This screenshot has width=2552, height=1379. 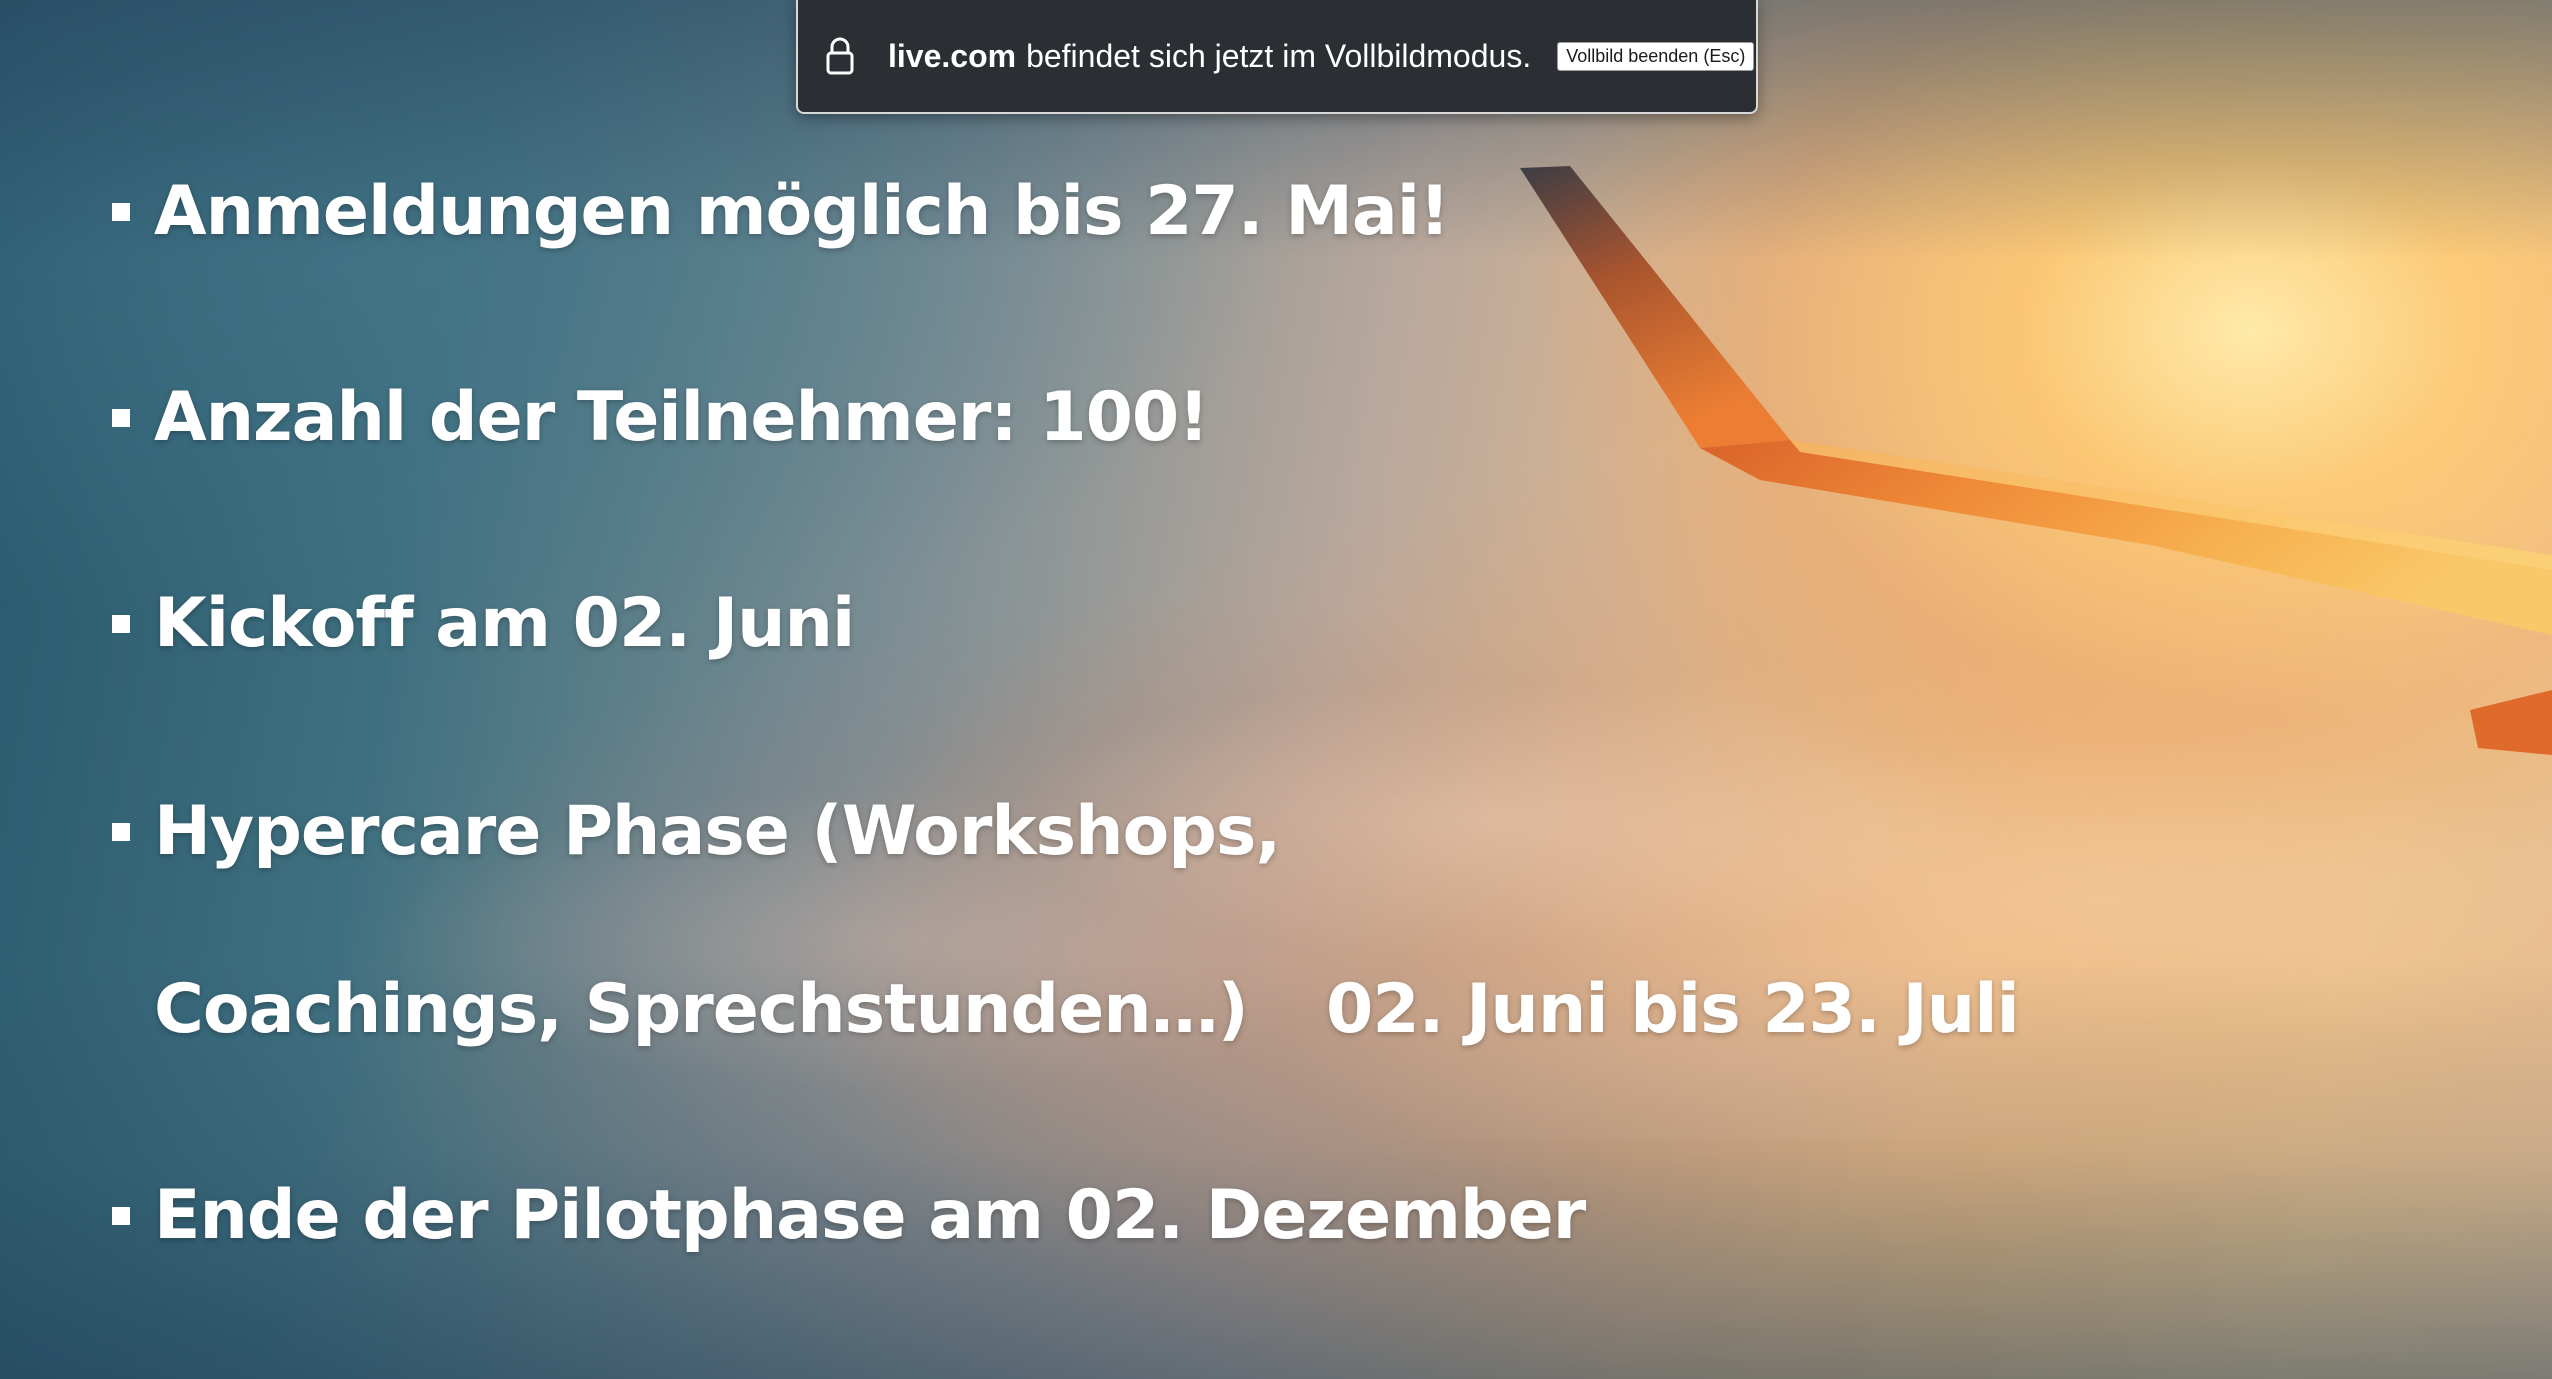 I want to click on bullet-kickoff: Kickoff am 02. Juni, so click(x=483, y=623).